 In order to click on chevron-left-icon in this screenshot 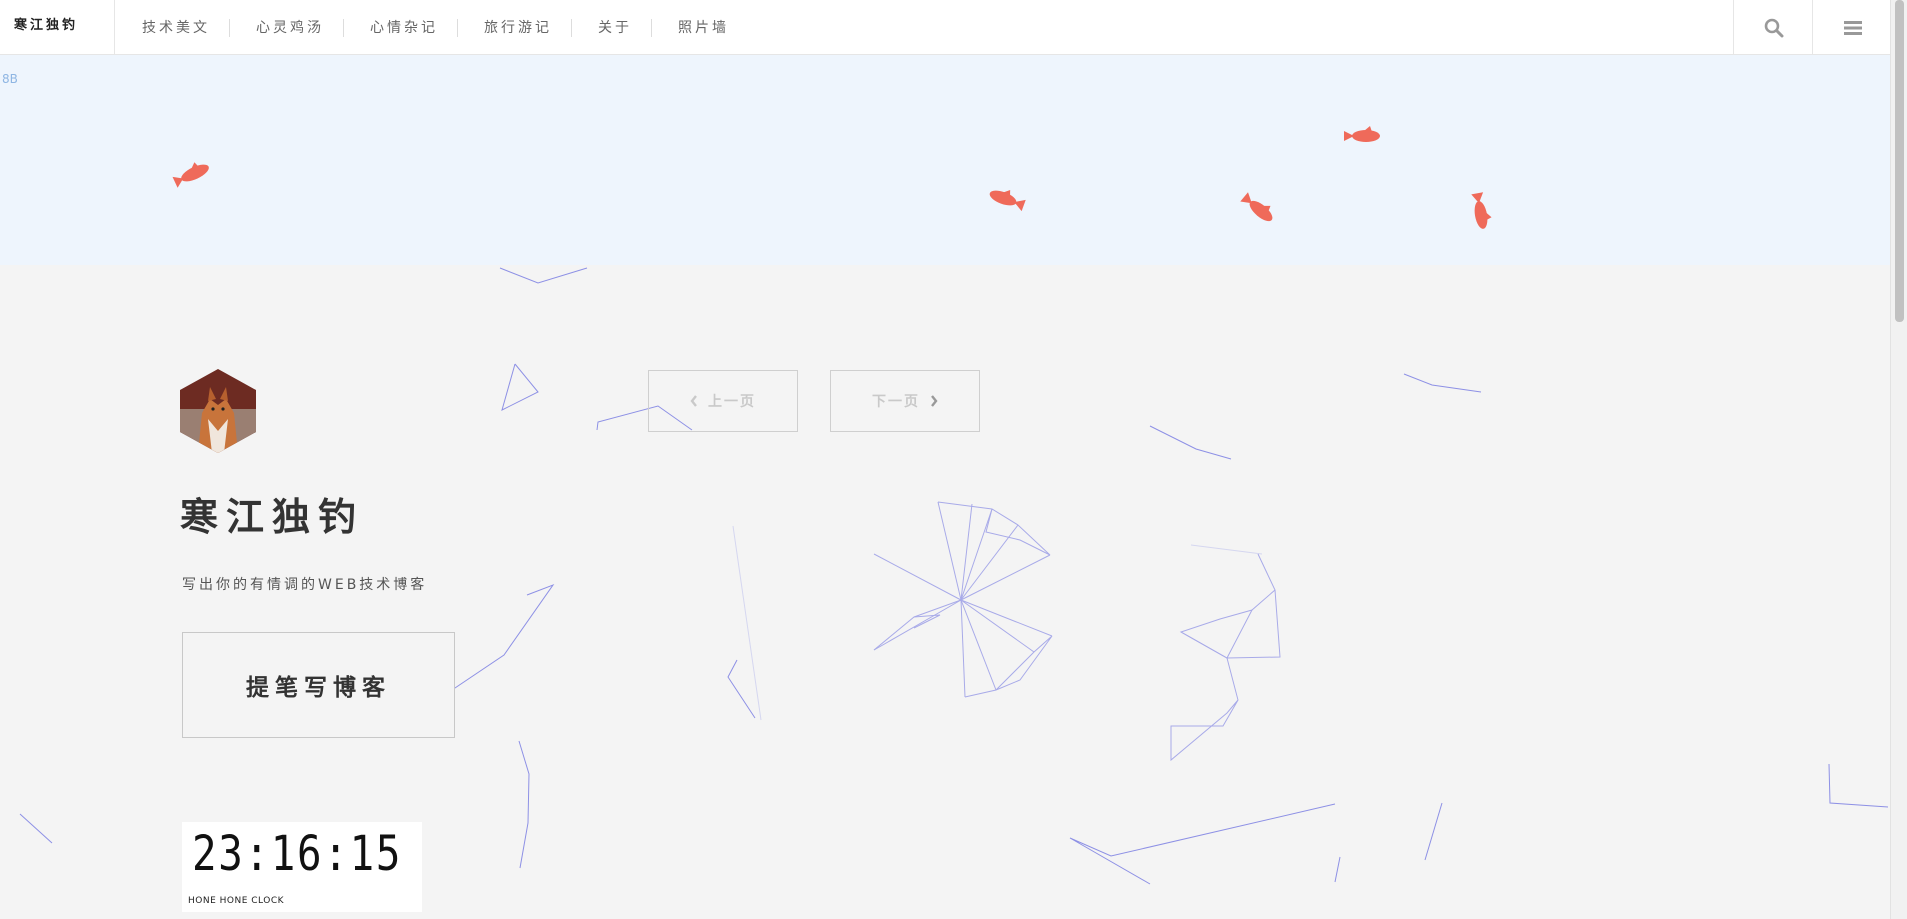, I will do `click(693, 401)`.